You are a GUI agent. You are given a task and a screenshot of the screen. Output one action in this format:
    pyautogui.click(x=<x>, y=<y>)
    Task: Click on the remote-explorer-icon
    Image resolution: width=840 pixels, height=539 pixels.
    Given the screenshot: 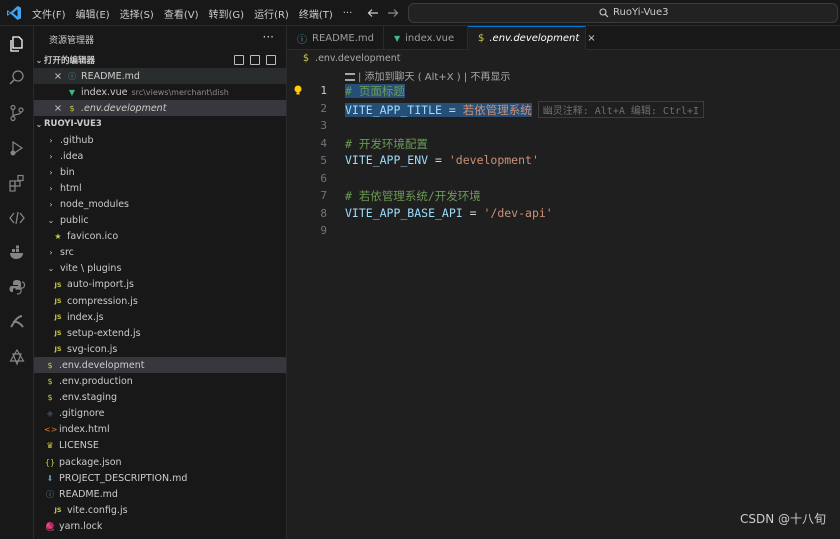 What is the action you would take?
    pyautogui.click(x=17, y=218)
    